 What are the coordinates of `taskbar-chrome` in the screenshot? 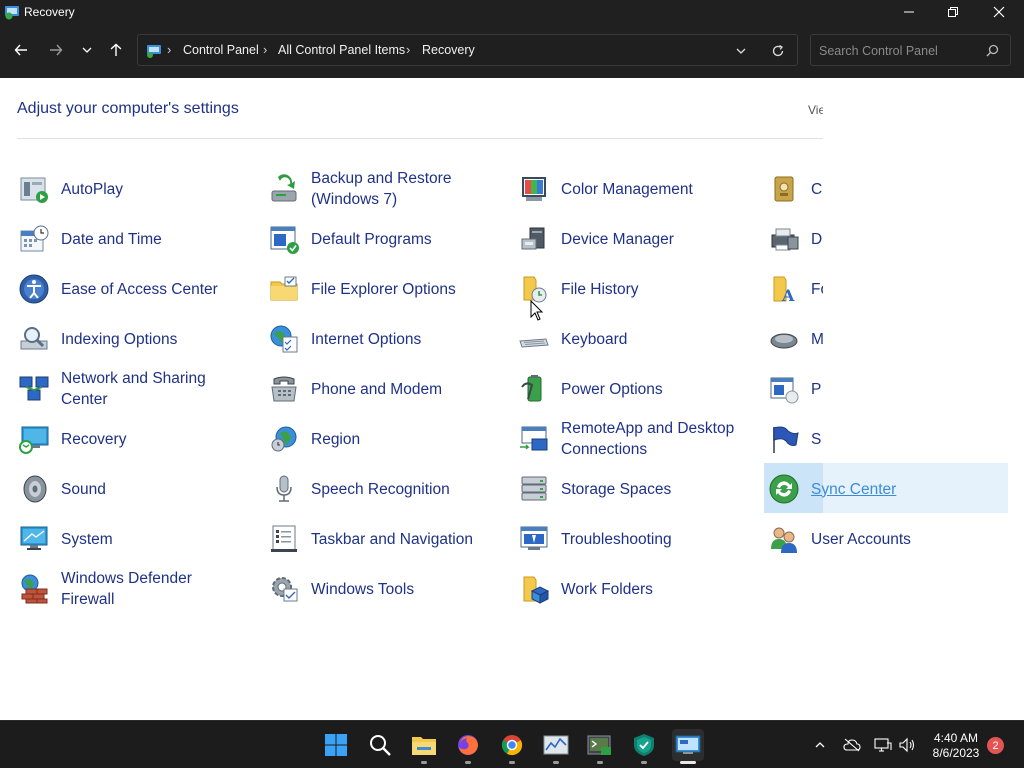 It's located at (512, 746).